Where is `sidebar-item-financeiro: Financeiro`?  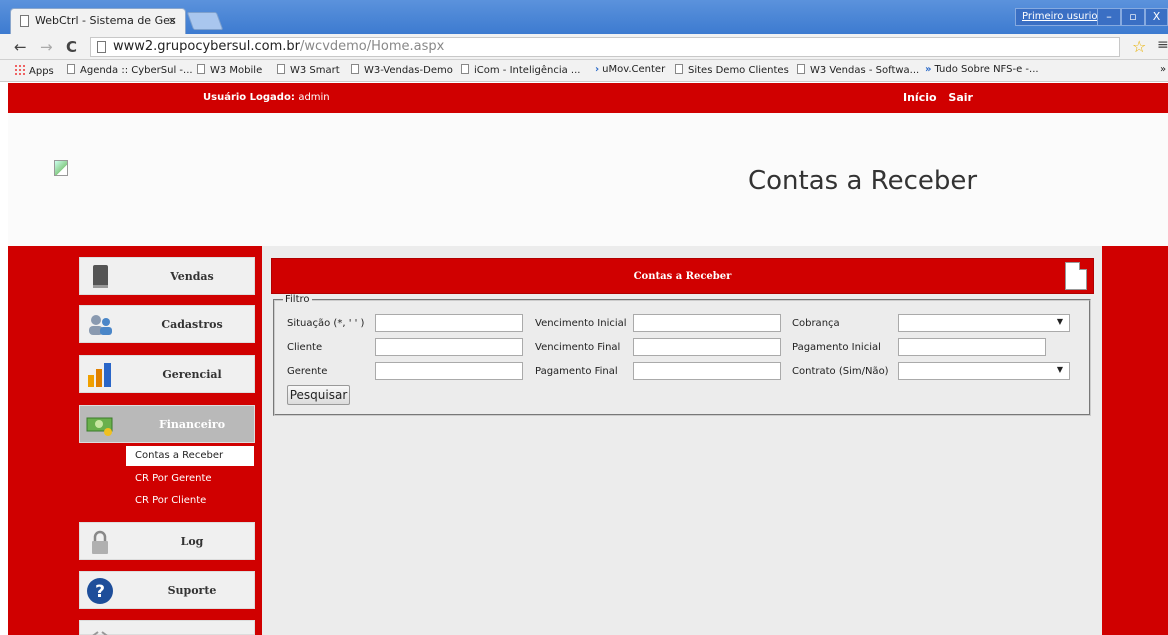
sidebar-item-financeiro: Financeiro is located at coordinates (167, 424).